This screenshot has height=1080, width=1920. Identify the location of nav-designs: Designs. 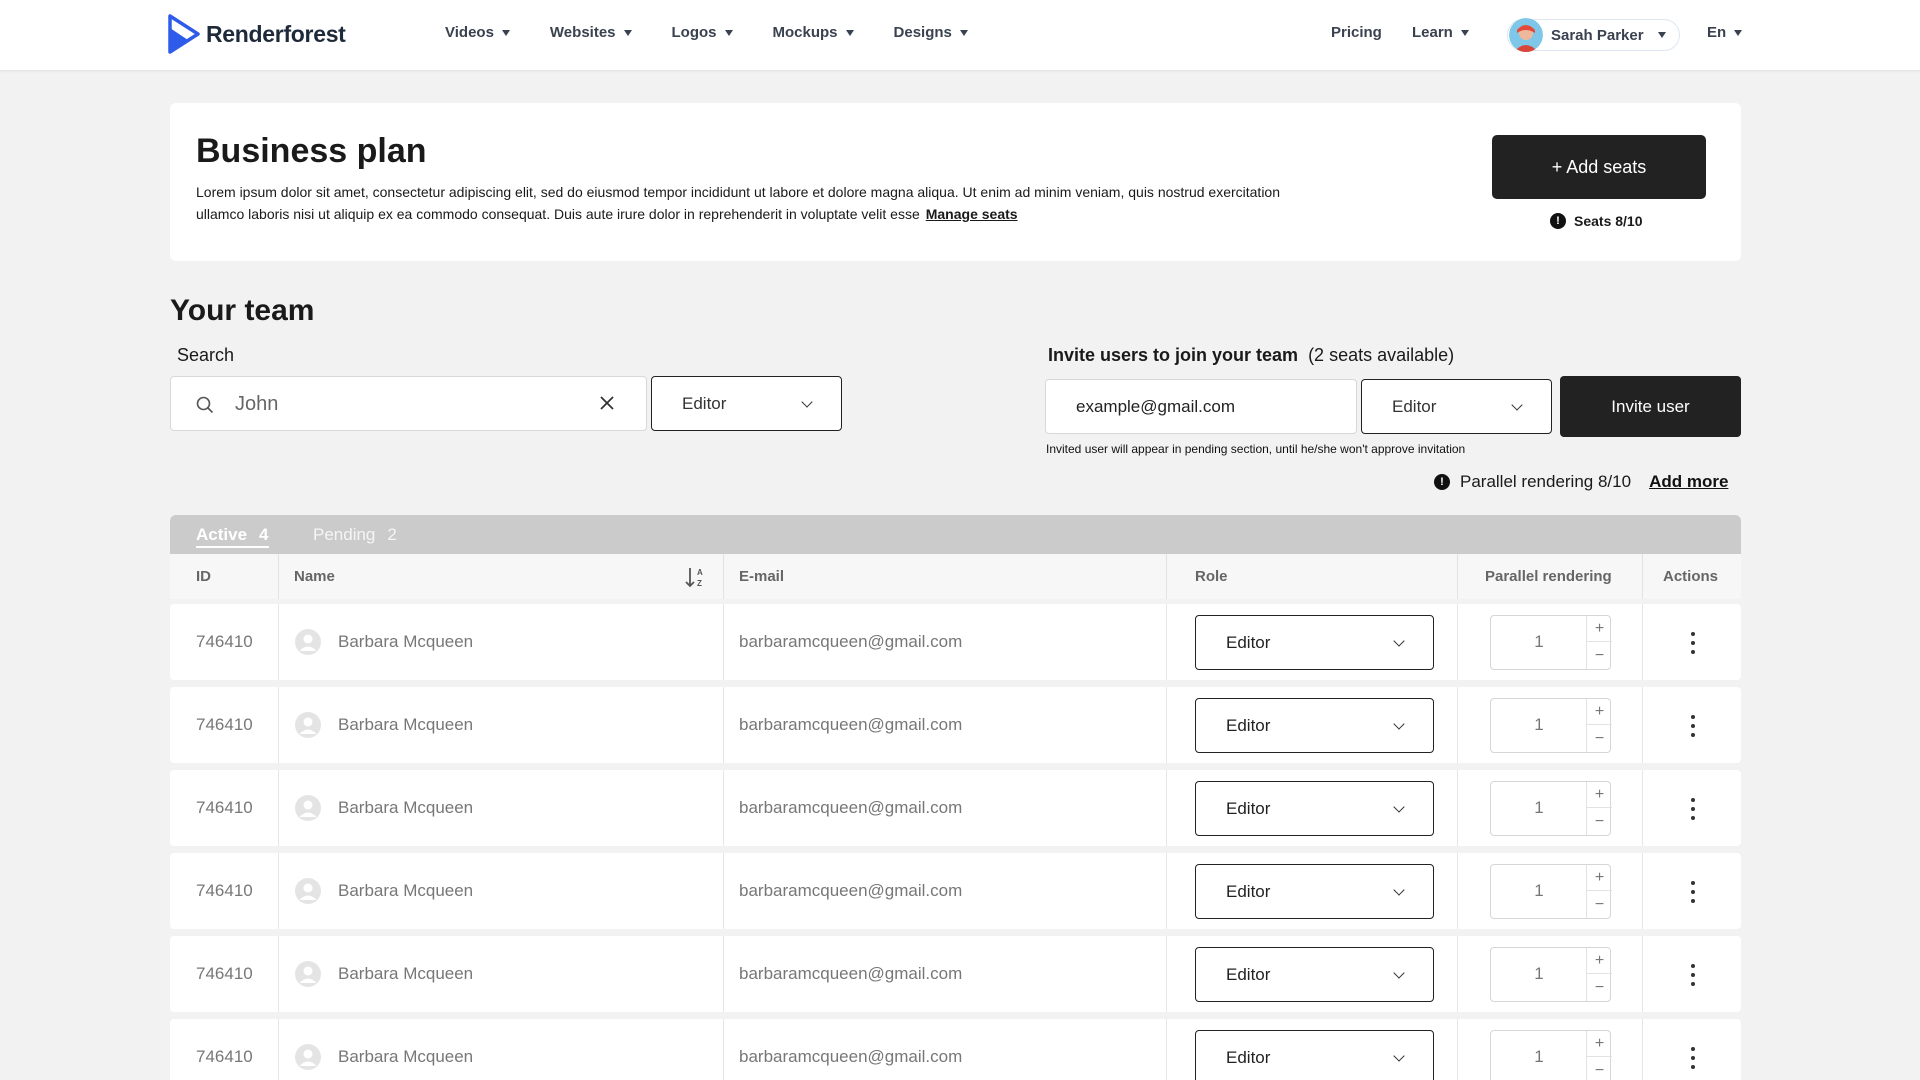
(931, 32).